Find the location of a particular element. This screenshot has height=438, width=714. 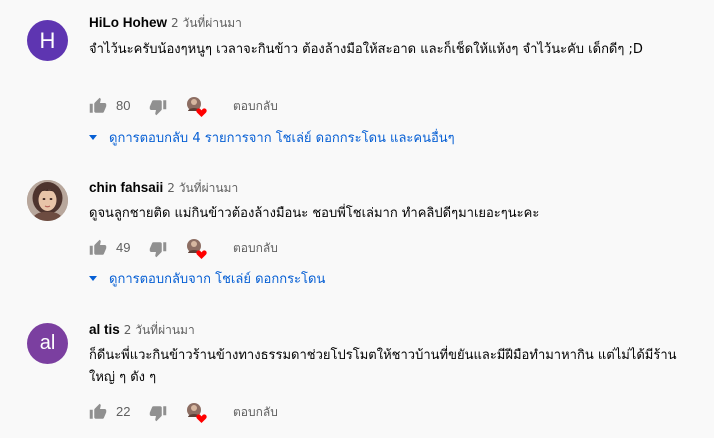

avatar-photo is located at coordinates (47, 200).